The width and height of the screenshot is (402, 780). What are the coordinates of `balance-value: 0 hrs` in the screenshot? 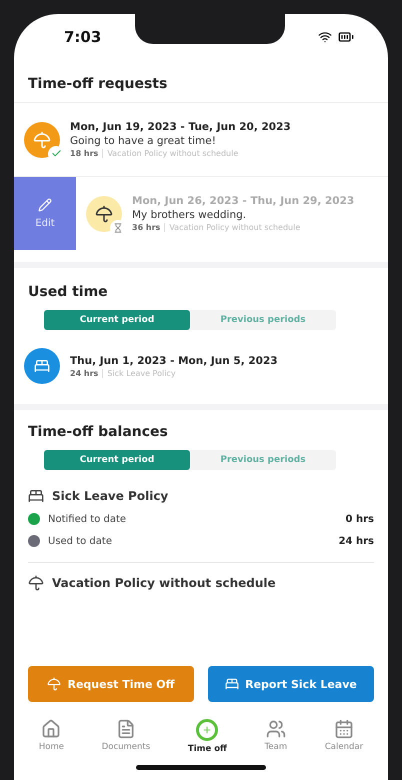 It's located at (360, 519).